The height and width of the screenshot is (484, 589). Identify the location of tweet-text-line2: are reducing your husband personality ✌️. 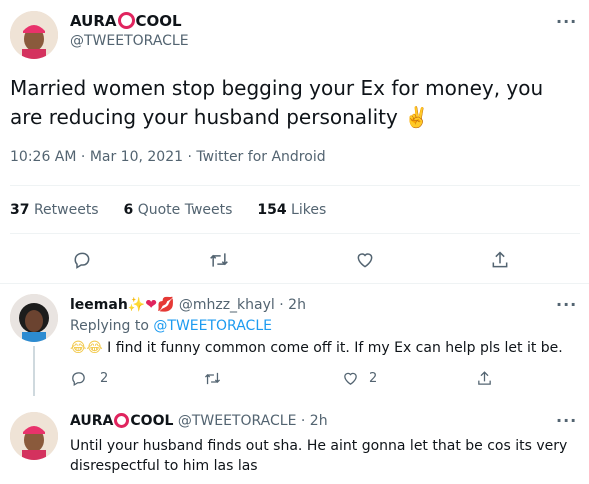
(295, 117).